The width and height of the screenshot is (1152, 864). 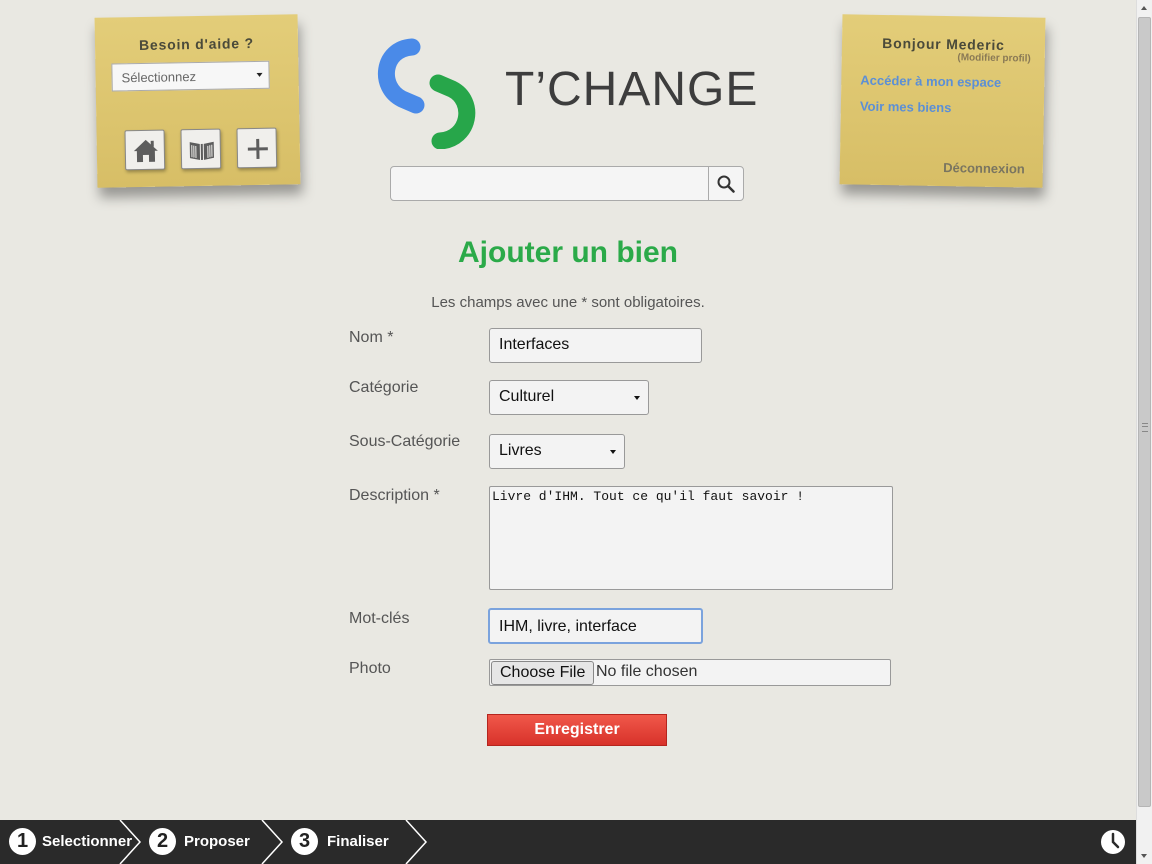 What do you see at coordinates (568, 626) in the screenshot?
I see `keywords-value: IHM, livre, interface` at bounding box center [568, 626].